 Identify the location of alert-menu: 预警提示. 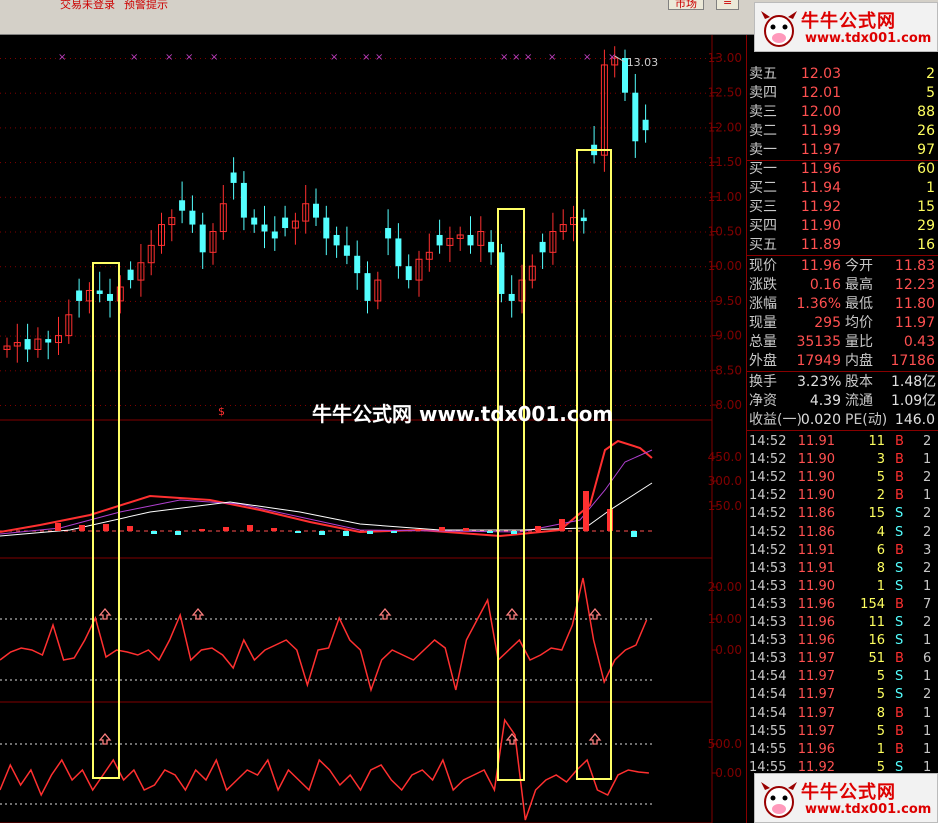
(146, 5).